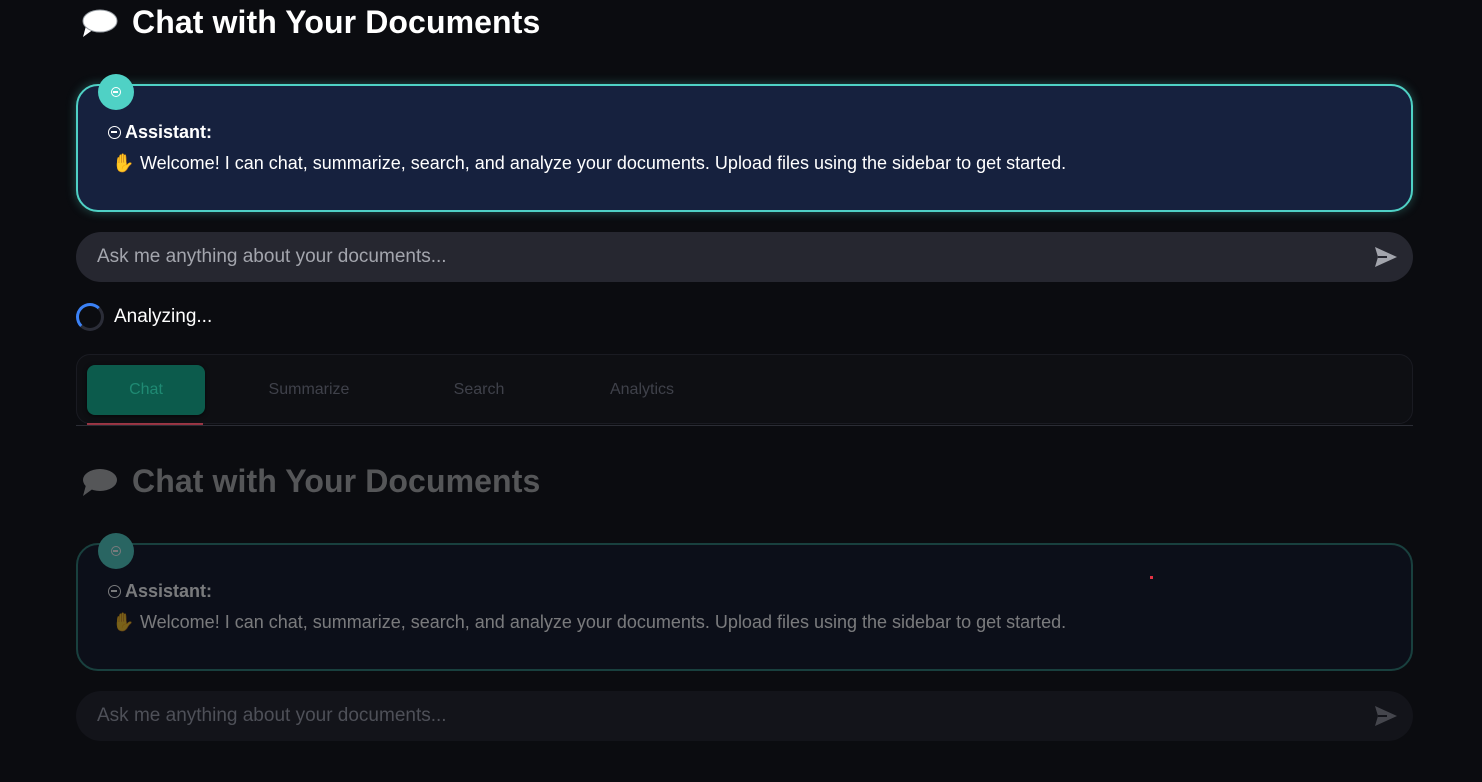 This screenshot has width=1482, height=782. I want to click on send-button, so click(1386, 257).